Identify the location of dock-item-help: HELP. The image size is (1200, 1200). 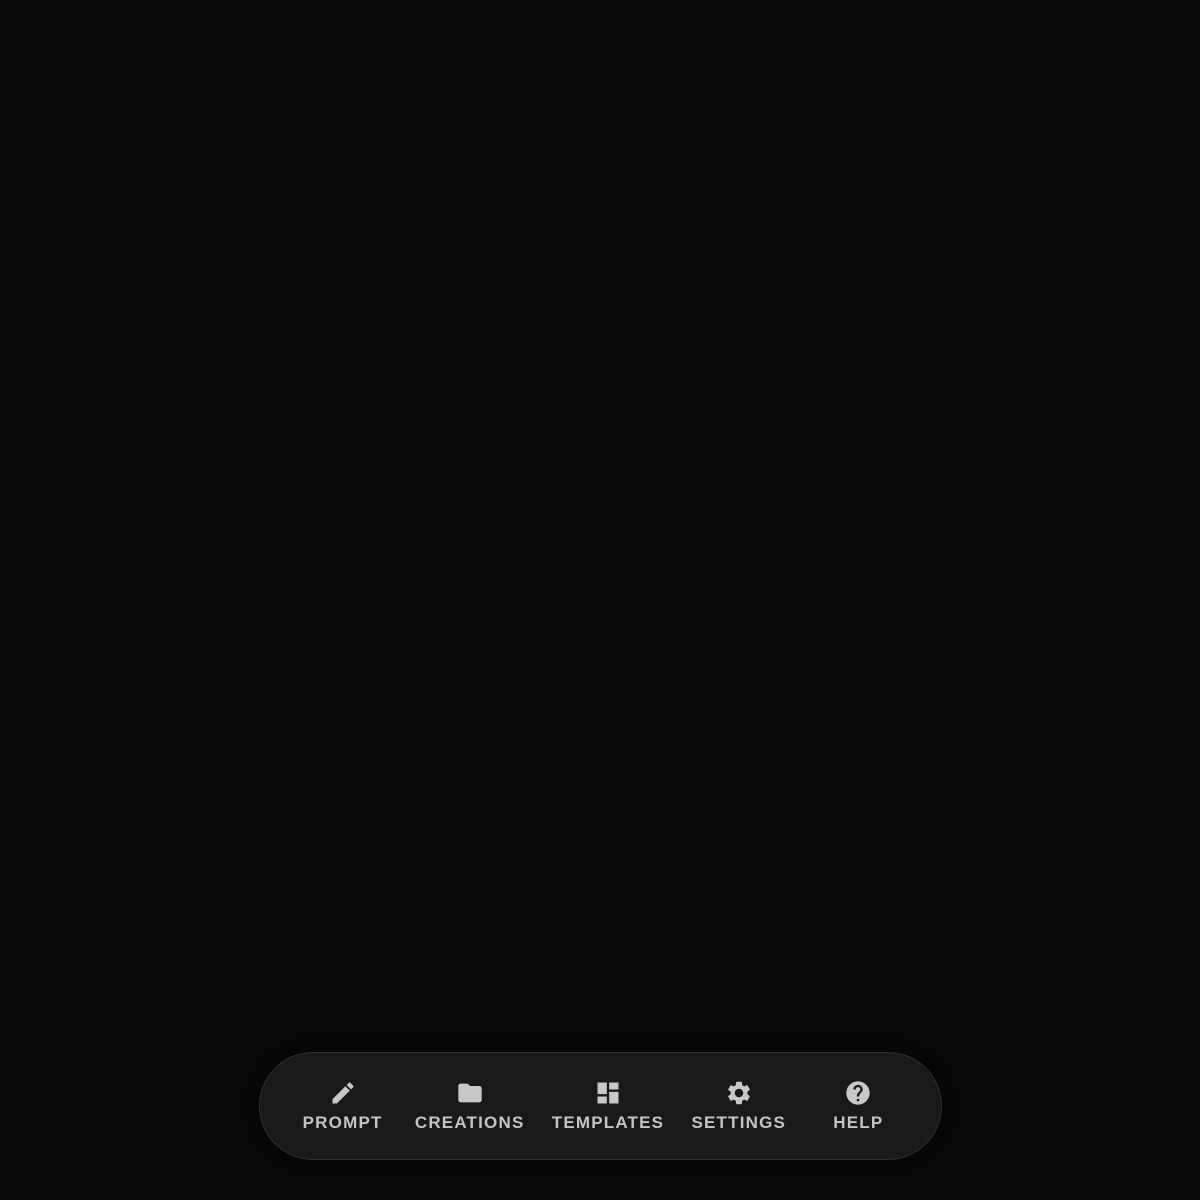
(858, 1106).